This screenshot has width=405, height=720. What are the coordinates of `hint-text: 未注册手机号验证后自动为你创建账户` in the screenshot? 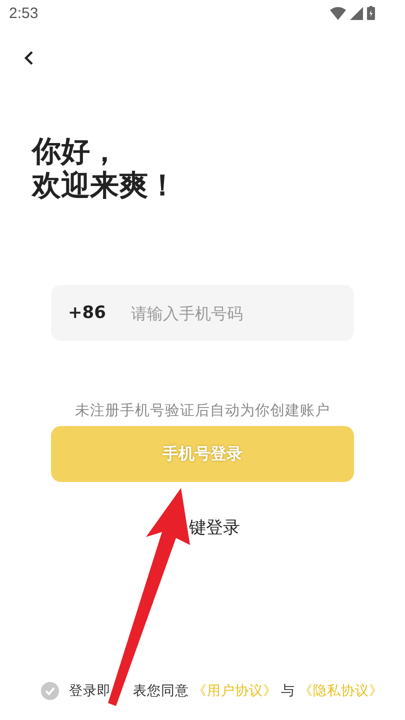 It's located at (202, 411).